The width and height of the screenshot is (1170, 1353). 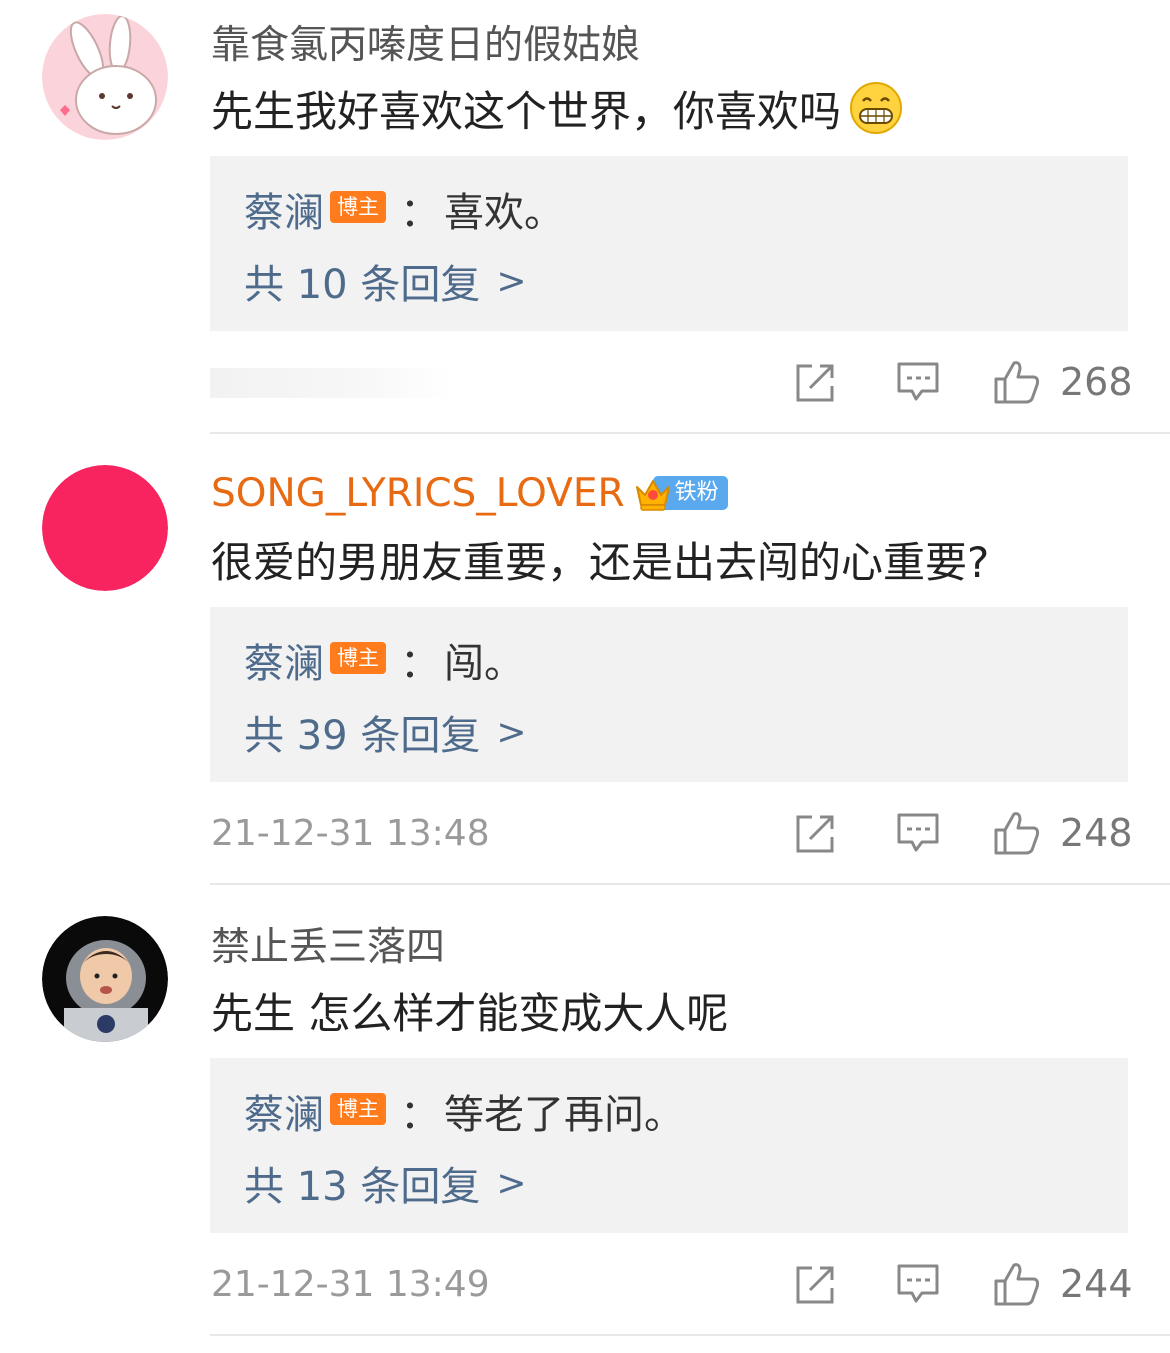 What do you see at coordinates (418, 493) in the screenshot?
I see `username-text: SONG_LYRICS_LOVER` at bounding box center [418, 493].